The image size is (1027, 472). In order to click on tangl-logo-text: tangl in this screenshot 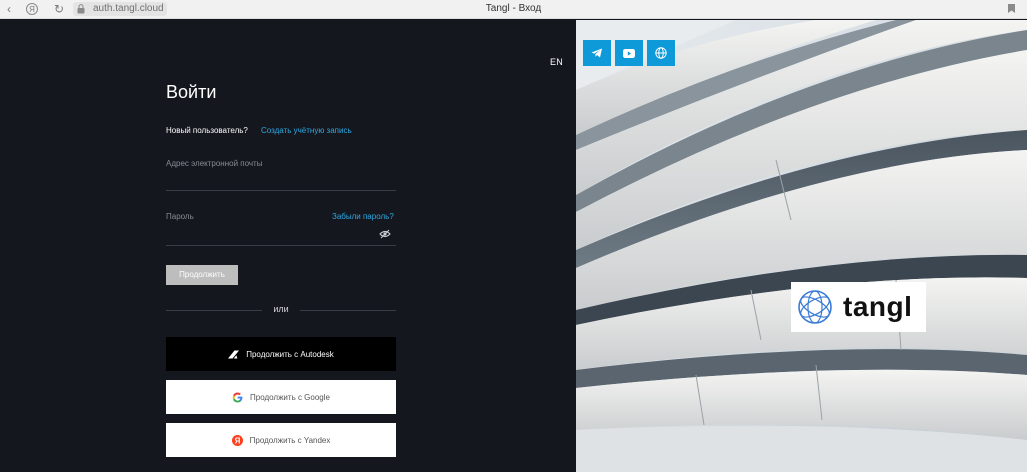, I will do `click(878, 306)`.